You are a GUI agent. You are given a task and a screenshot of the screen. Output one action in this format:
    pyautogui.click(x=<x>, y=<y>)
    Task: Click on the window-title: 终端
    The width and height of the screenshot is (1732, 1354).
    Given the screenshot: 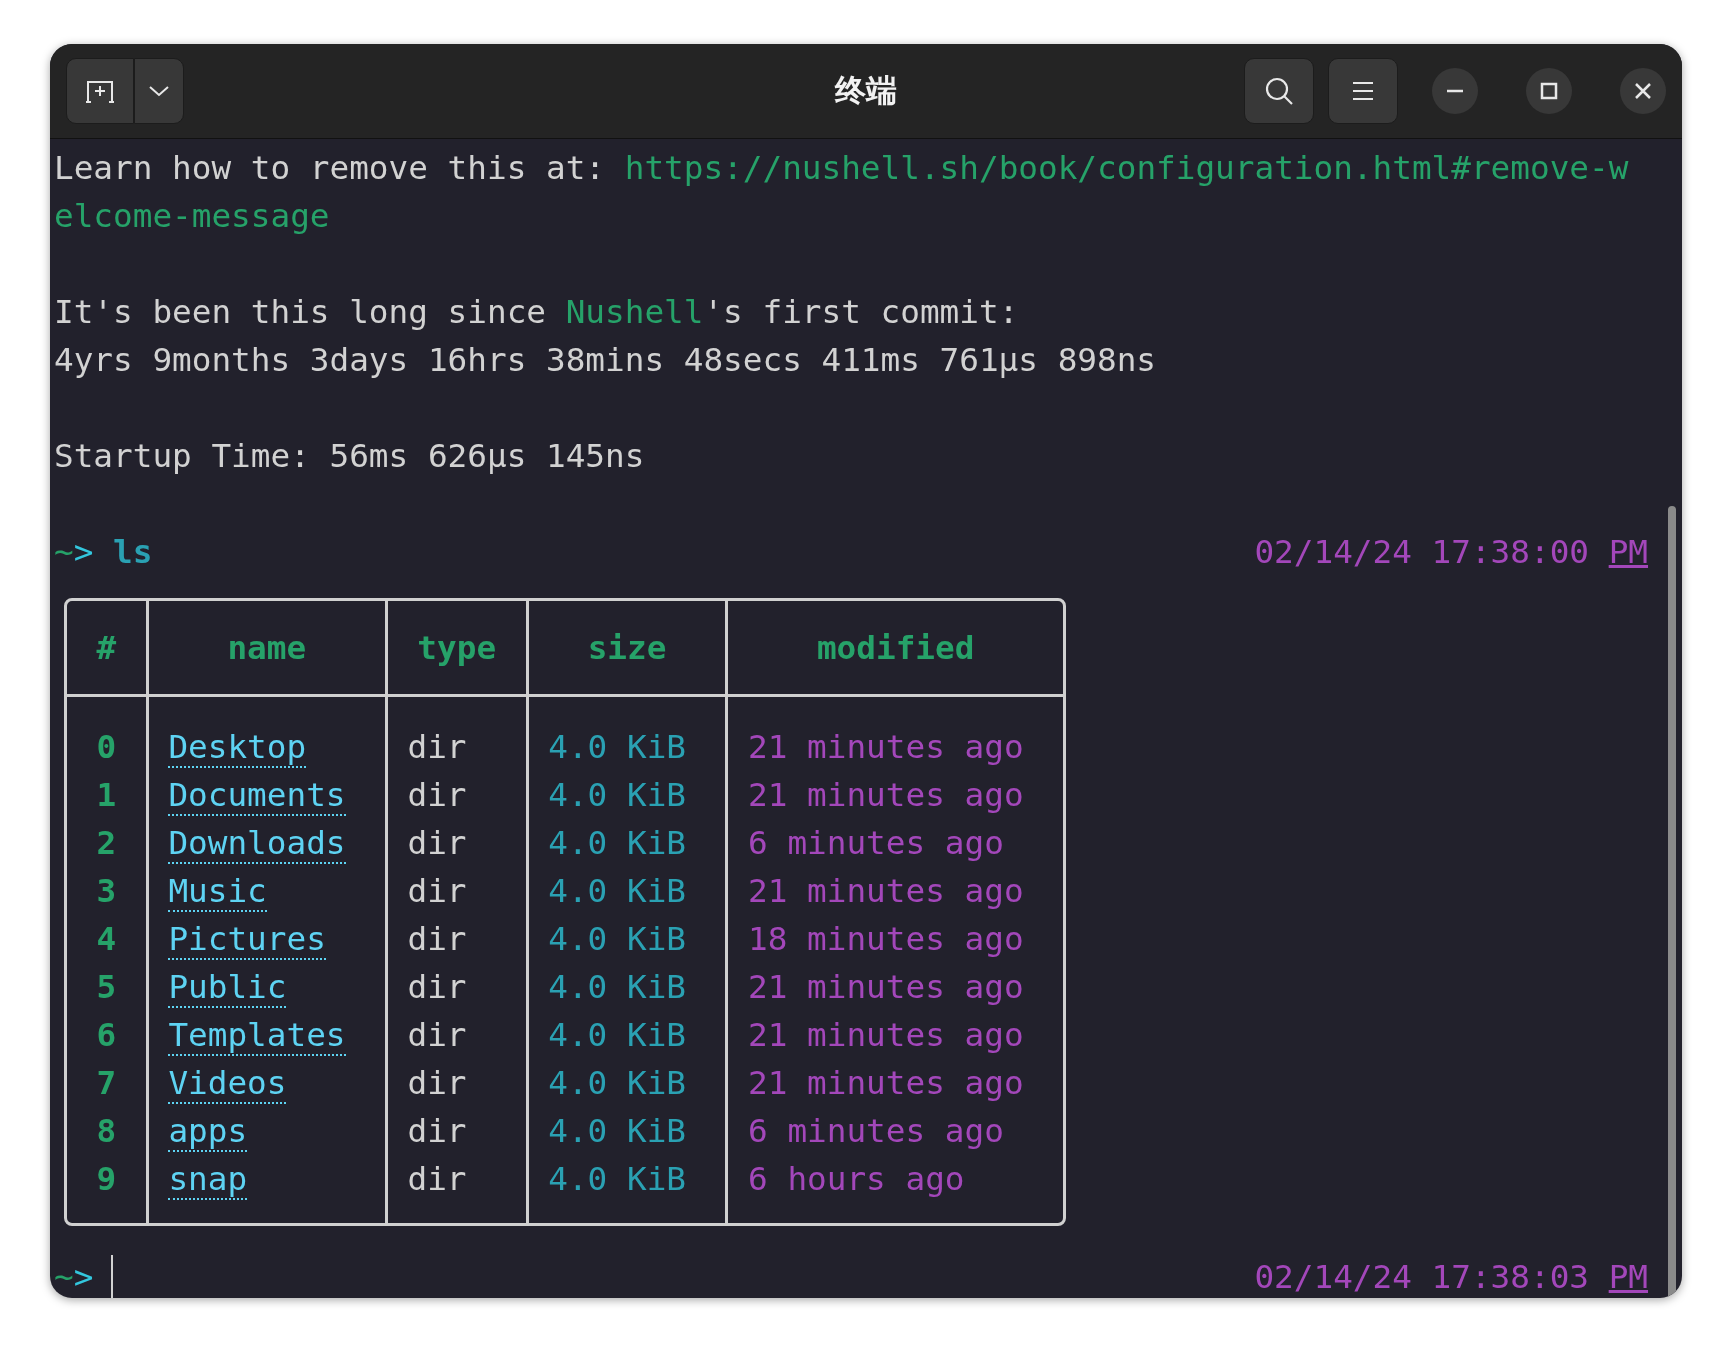 What is the action you would take?
    pyautogui.click(x=866, y=90)
    